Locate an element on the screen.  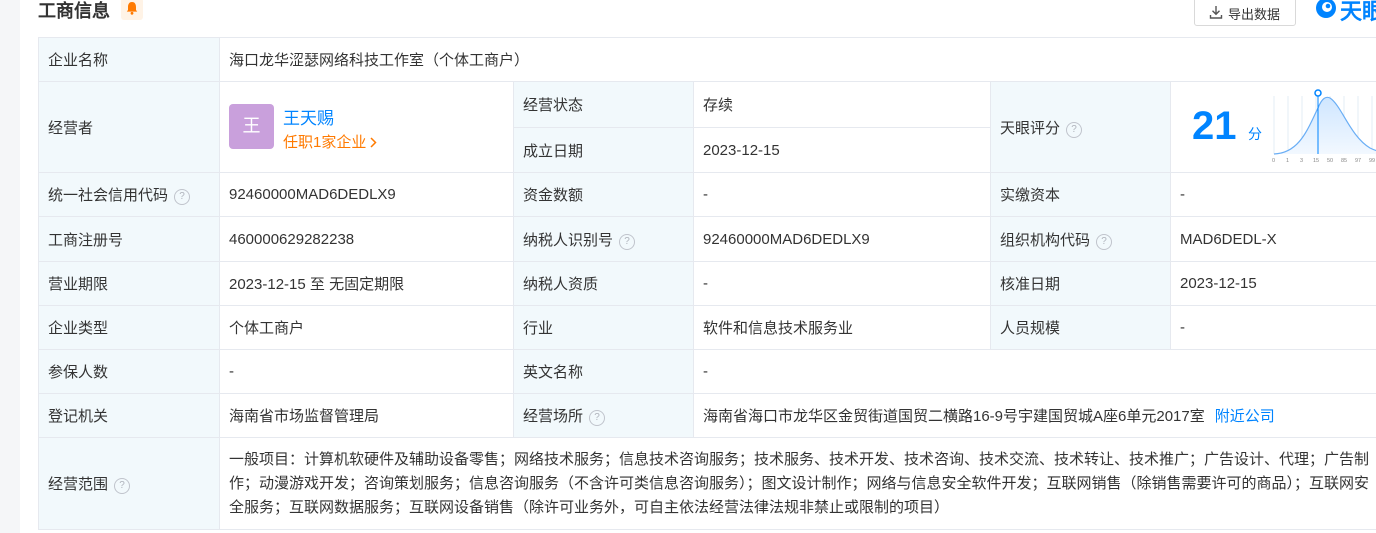
bell-icon is located at coordinates (132, 10).